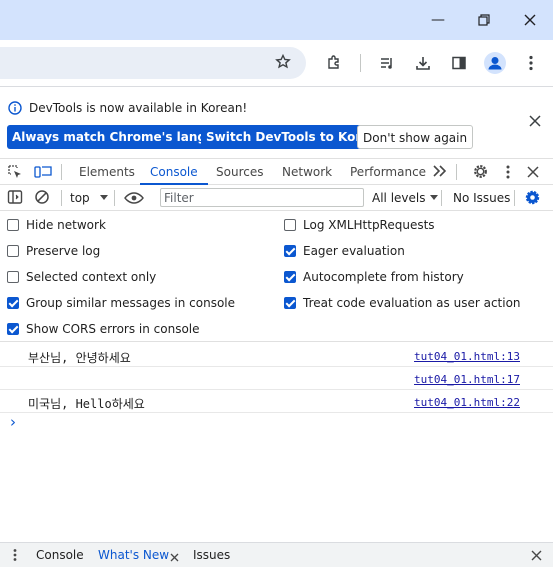 The width and height of the screenshot is (553, 567). Describe the element at coordinates (399, 198) in the screenshot. I see `log-levels-label: All levels` at that location.